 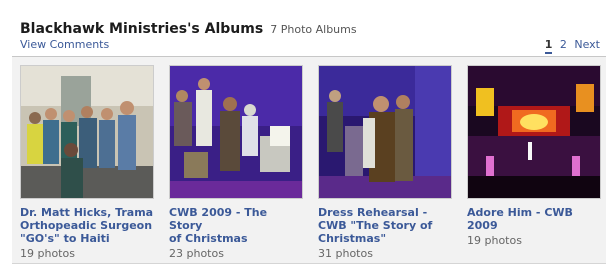 What do you see at coordinates (313, 29) in the screenshot?
I see `album-count-label: 7 Photo Albums` at bounding box center [313, 29].